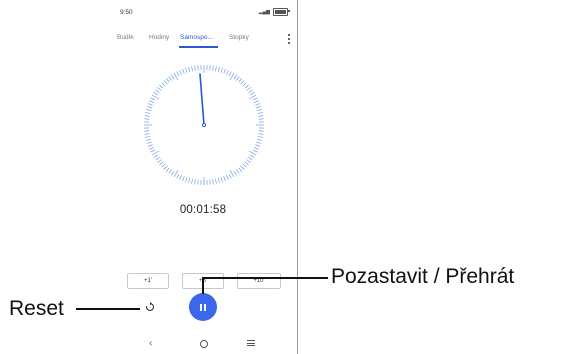  I want to click on timer-dial, so click(204, 125).